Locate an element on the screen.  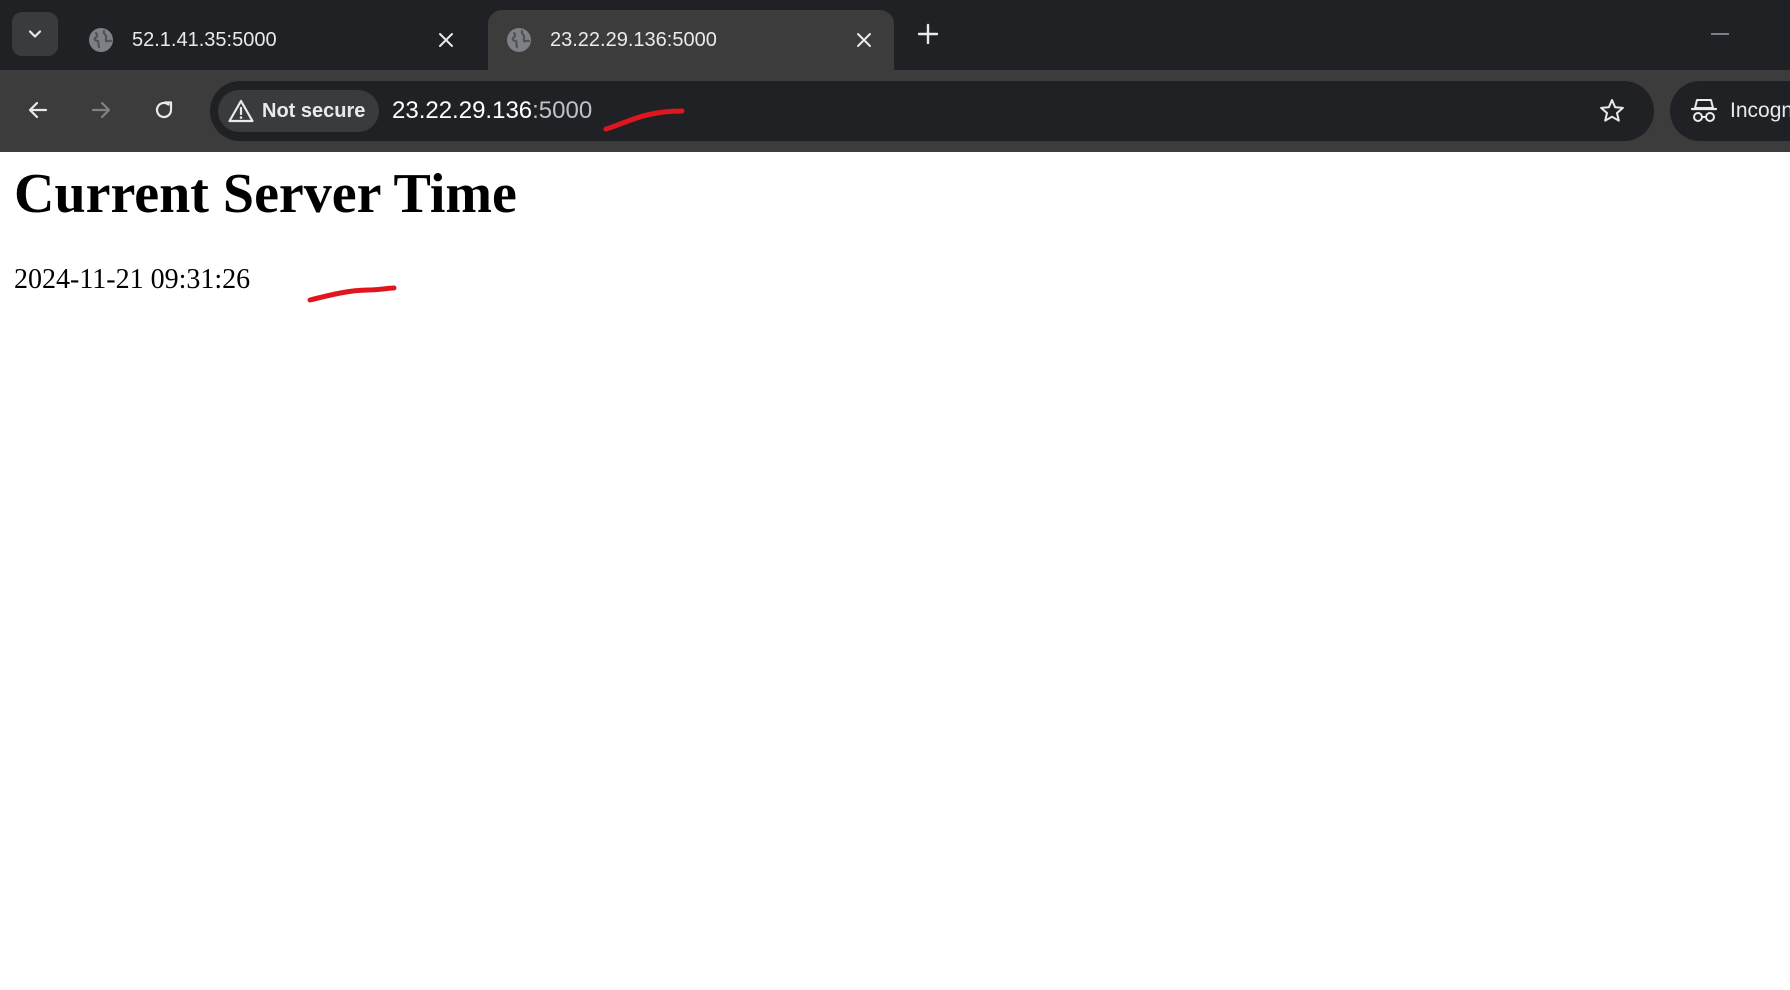
tab-title: 23.22.29.136:5000 is located at coordinates (633, 39).